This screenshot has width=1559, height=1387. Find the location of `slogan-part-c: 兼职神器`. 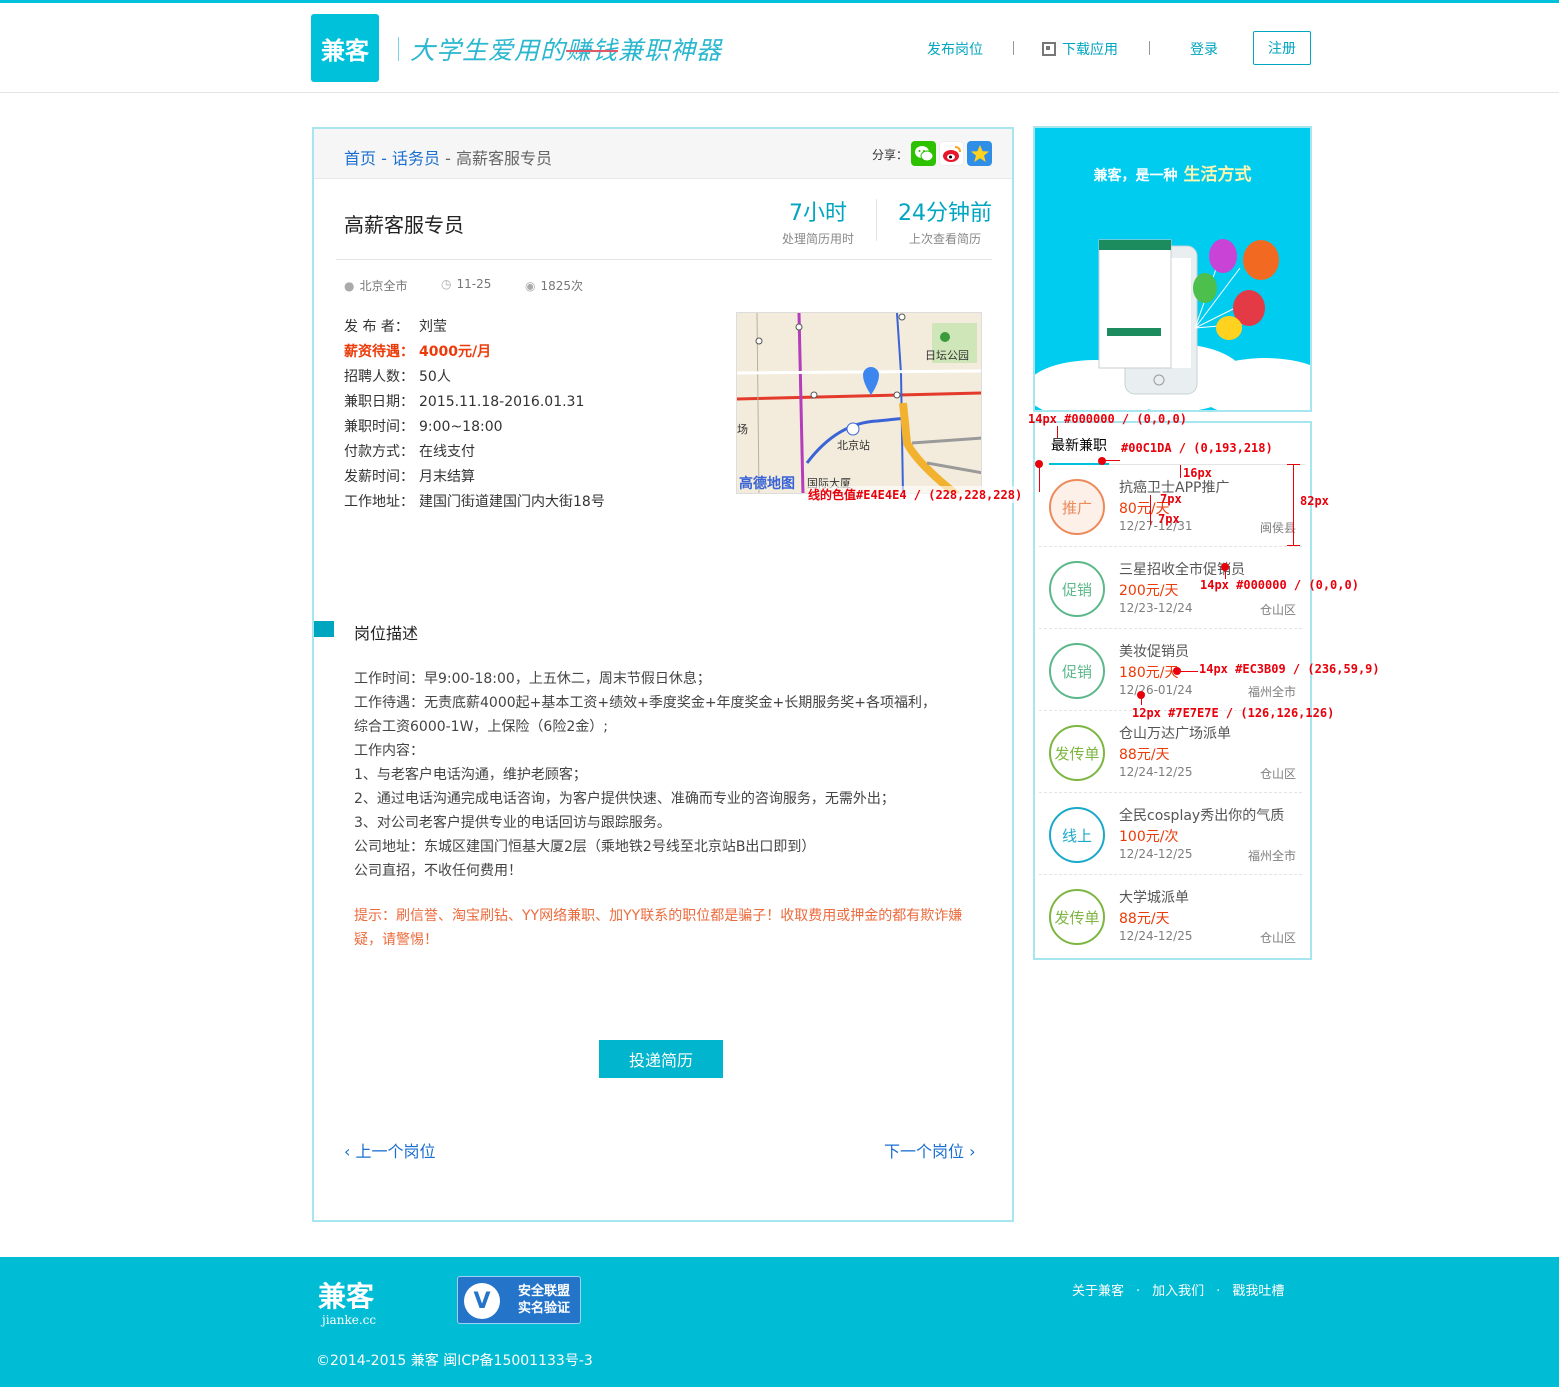

slogan-part-c: 兼职神器 is located at coordinates (670, 50).